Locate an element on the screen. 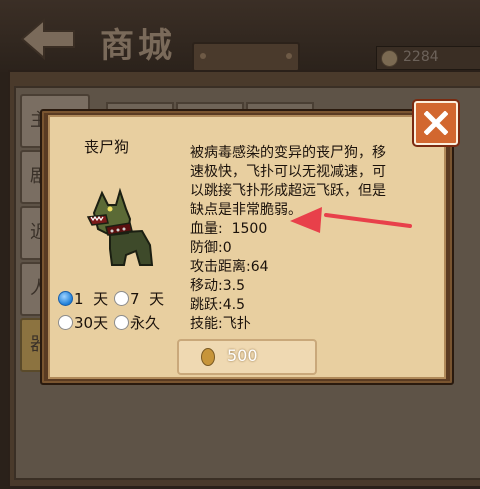 The height and width of the screenshot is (489, 480). coin-counter: 2284 is located at coordinates (428, 58).